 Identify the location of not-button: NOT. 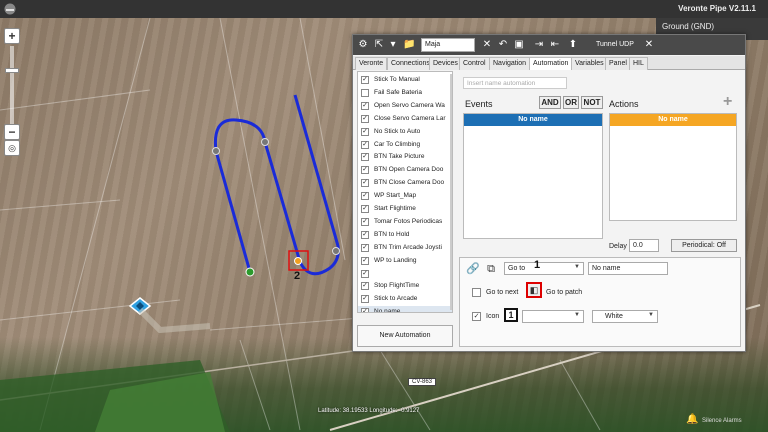
(592, 102).